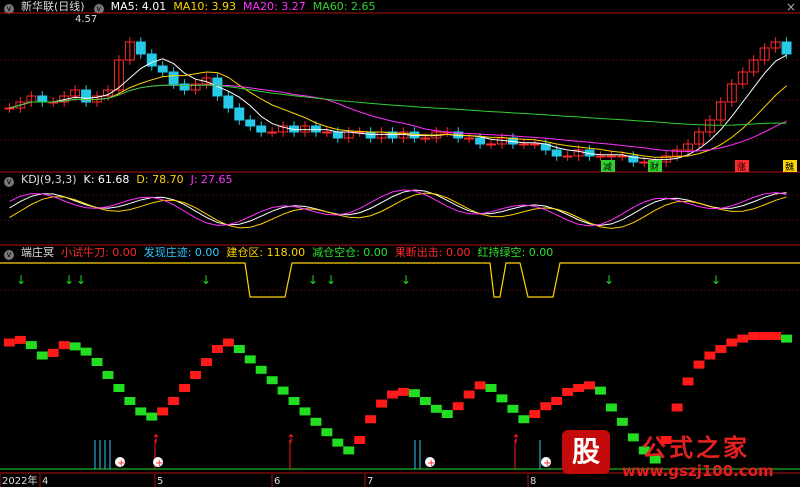  I want to click on watermark: 股 公式之家 www.gszj100.com, so click(680, 456).